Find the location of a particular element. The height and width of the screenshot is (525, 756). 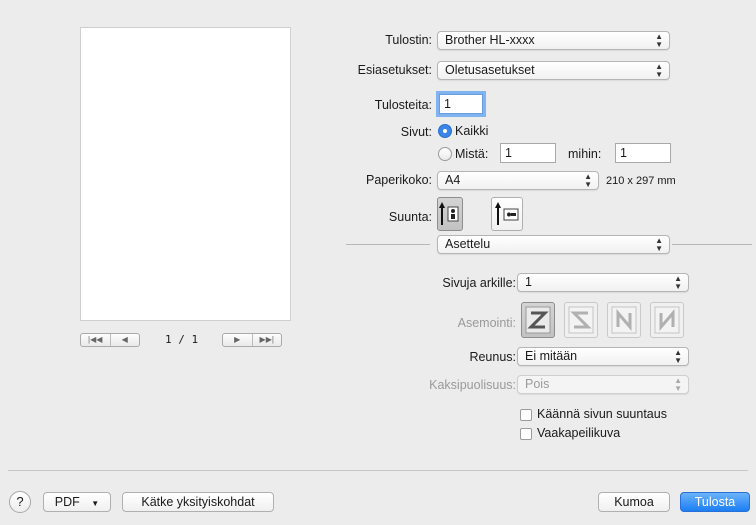

layout-n-button is located at coordinates (667, 320).